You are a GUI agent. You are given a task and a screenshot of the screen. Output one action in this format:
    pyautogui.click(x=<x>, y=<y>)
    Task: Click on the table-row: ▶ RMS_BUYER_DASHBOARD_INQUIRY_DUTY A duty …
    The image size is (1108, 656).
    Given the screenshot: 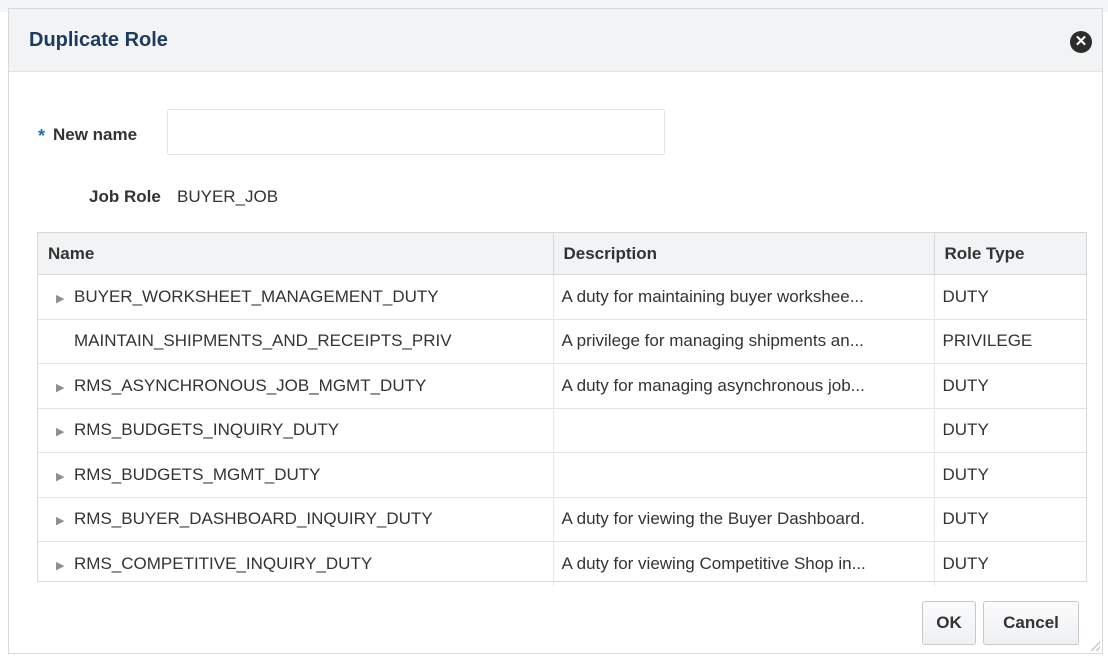 What is the action you would take?
    pyautogui.click(x=562, y=519)
    